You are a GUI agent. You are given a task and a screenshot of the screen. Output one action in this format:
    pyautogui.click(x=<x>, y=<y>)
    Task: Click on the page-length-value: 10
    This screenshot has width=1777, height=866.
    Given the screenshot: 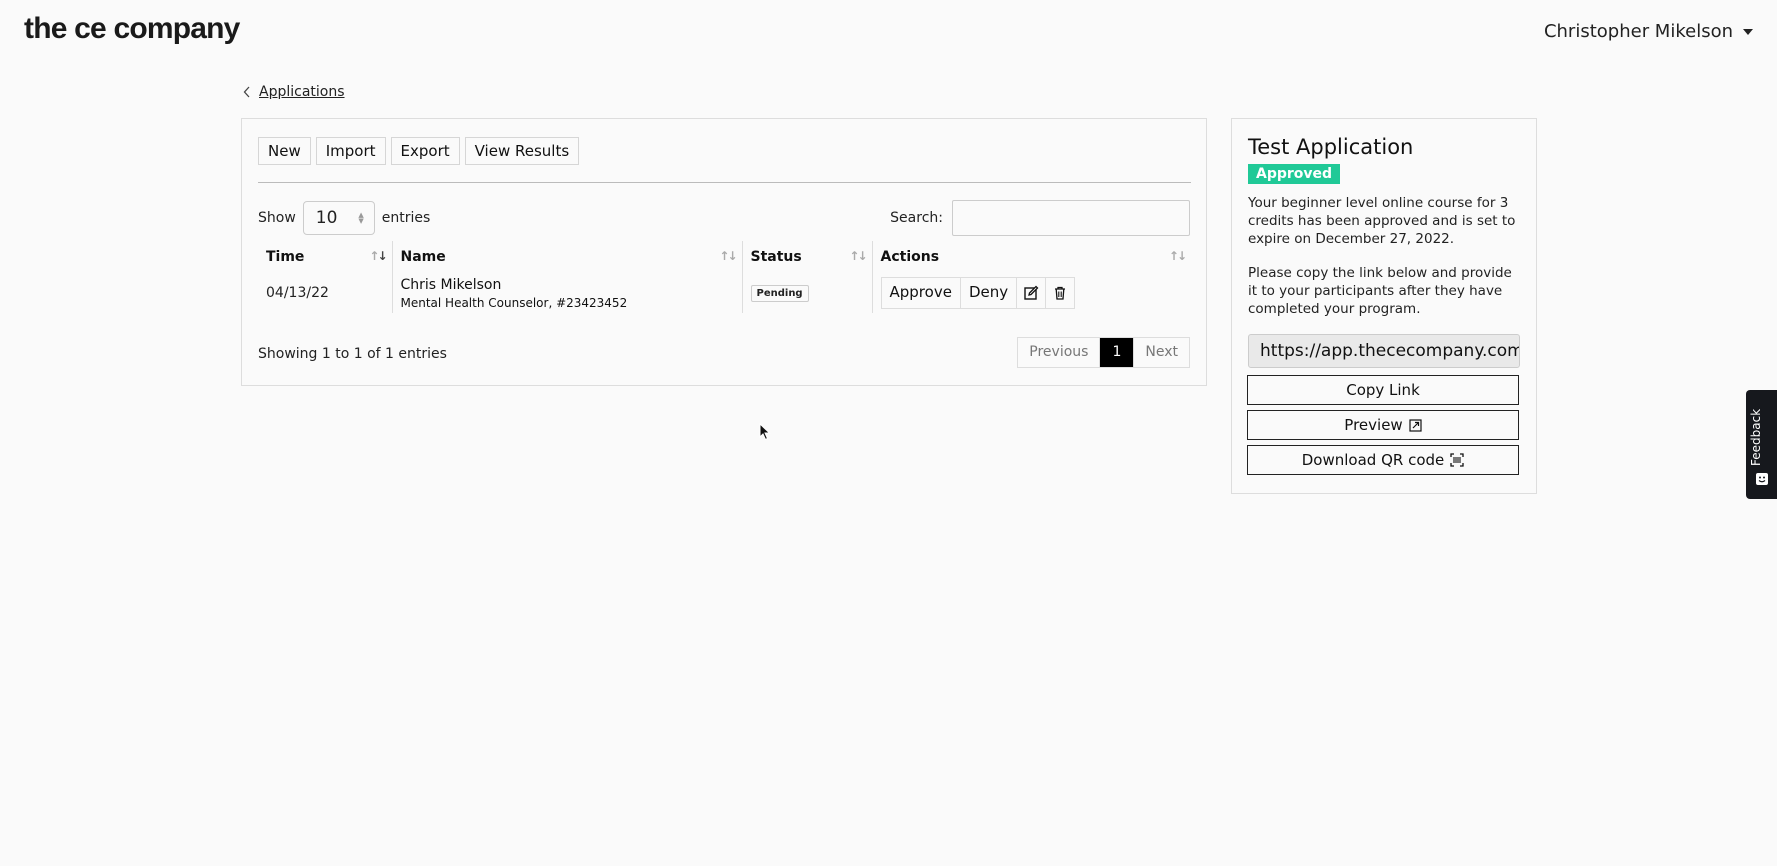 What is the action you would take?
    pyautogui.click(x=326, y=218)
    